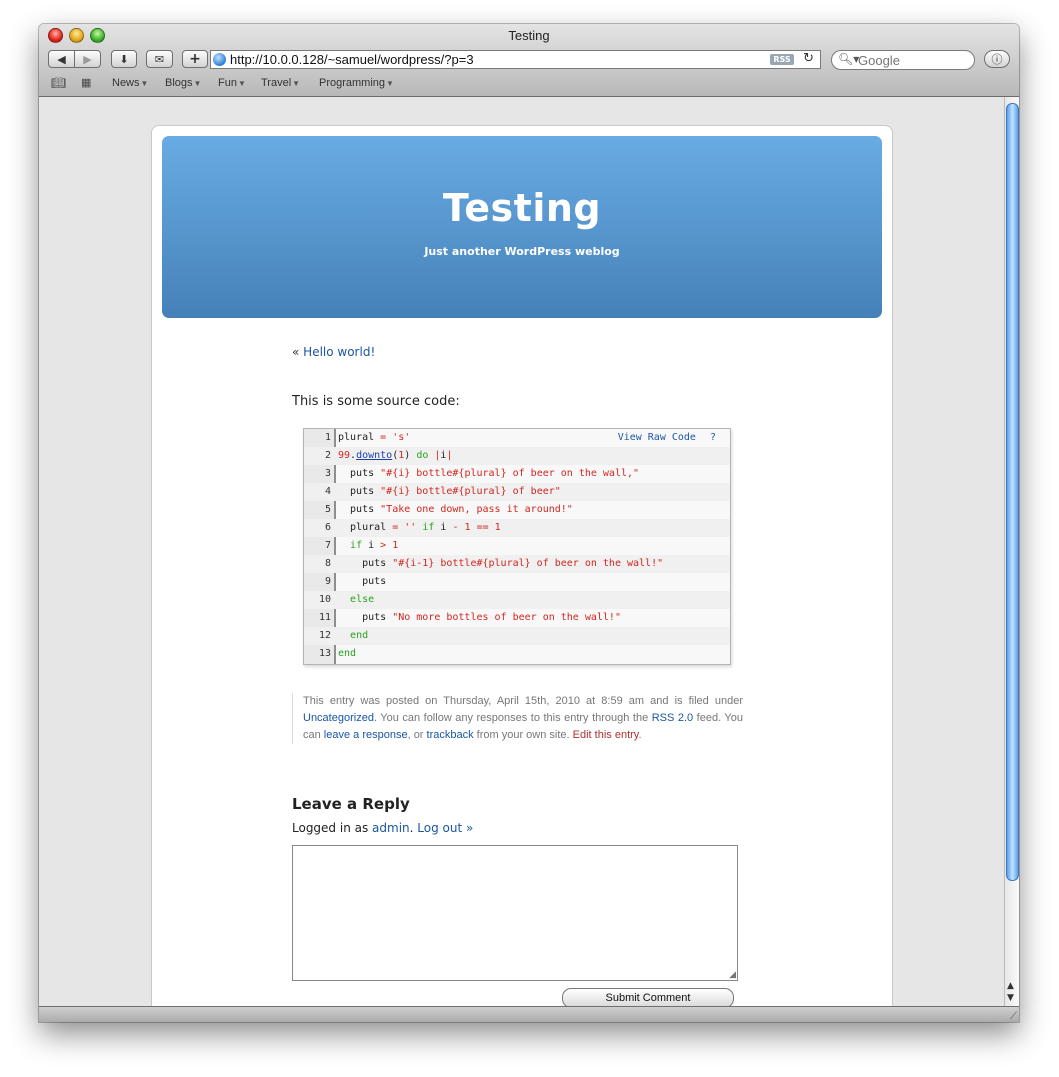 The height and width of the screenshot is (1077, 1059). Describe the element at coordinates (522, 251) in the screenshot. I see `blog-description: Just another WordPress weblog` at that location.